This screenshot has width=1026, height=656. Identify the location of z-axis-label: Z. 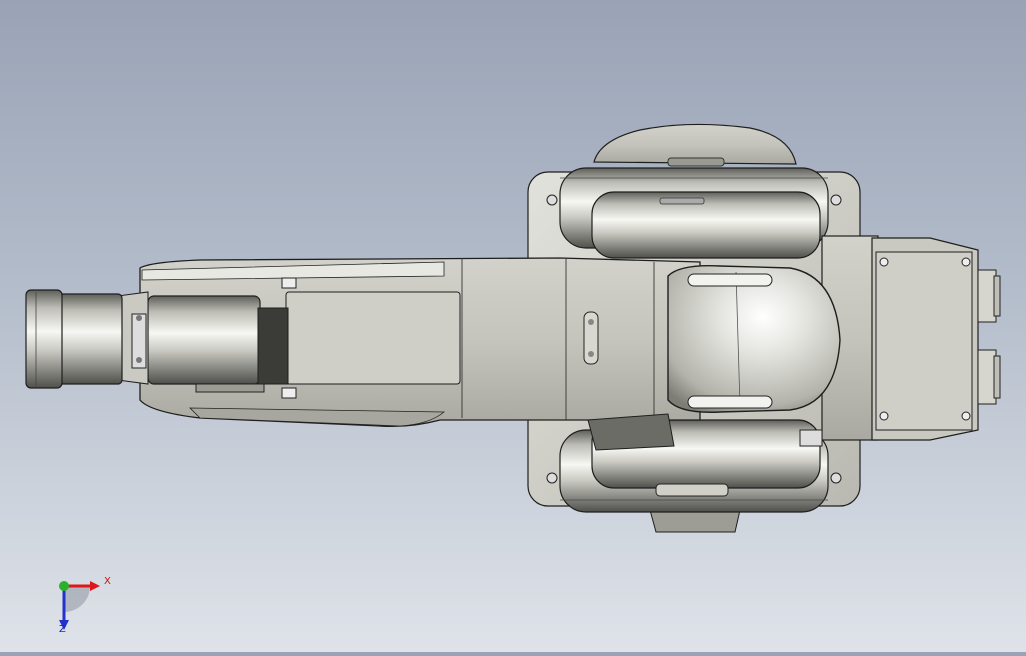
(62, 629).